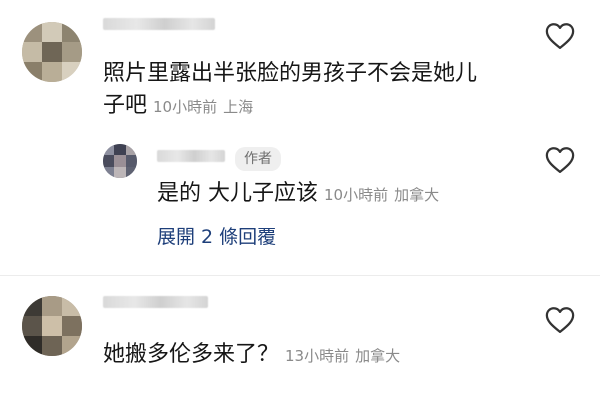 Image resolution: width=600 pixels, height=406 pixels. I want to click on reply-location: 加拿大, so click(417, 195).